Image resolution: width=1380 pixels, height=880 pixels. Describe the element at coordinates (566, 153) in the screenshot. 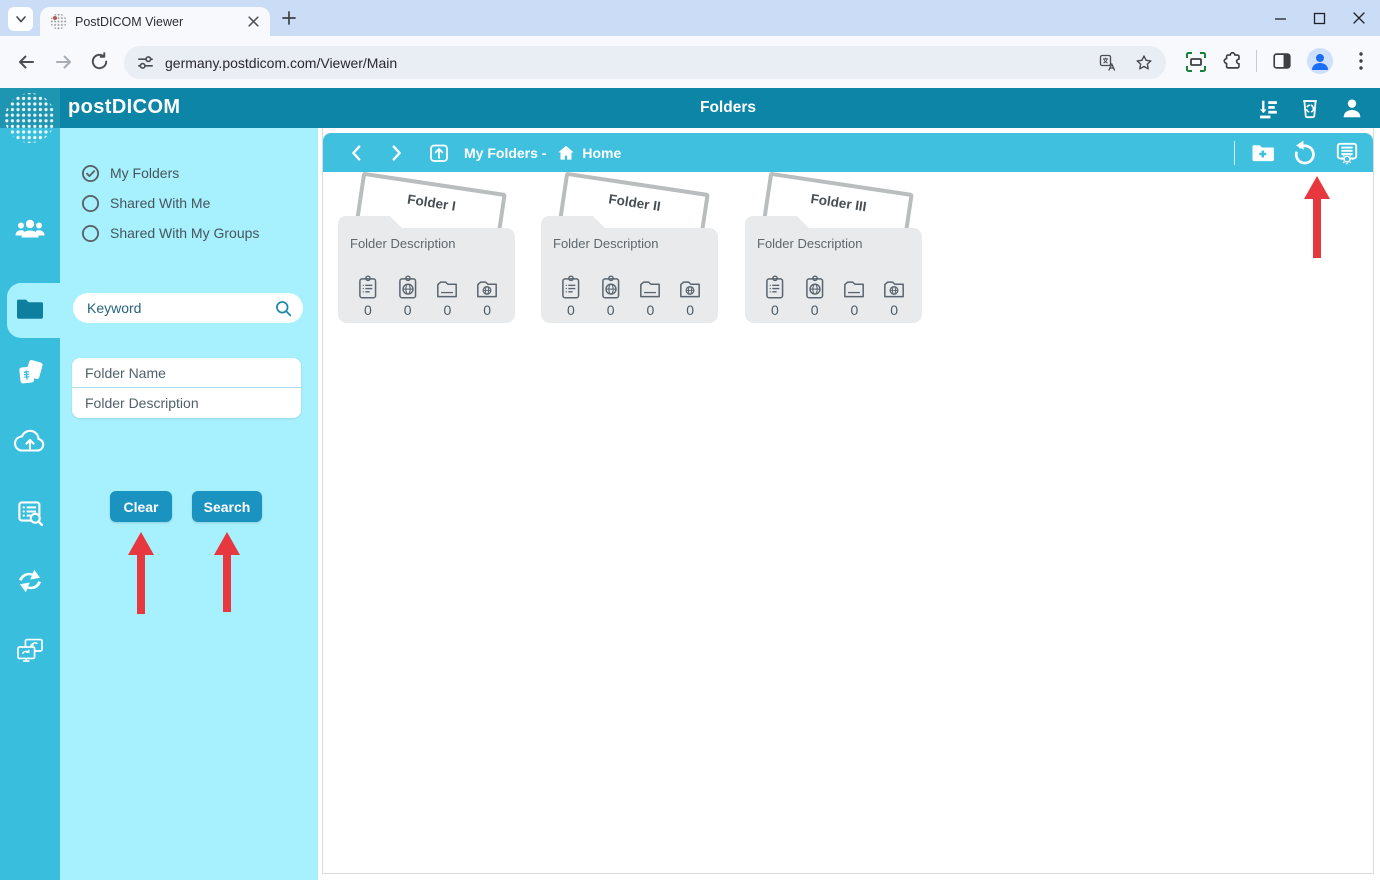

I see `home-icon` at that location.